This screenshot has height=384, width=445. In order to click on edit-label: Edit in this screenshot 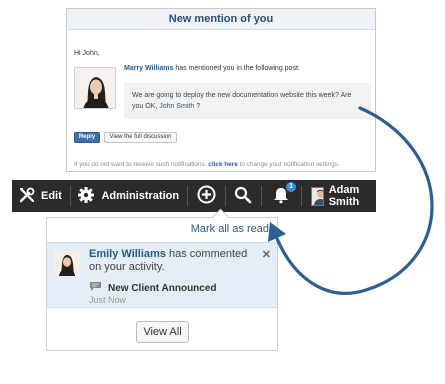, I will do `click(51, 196)`.